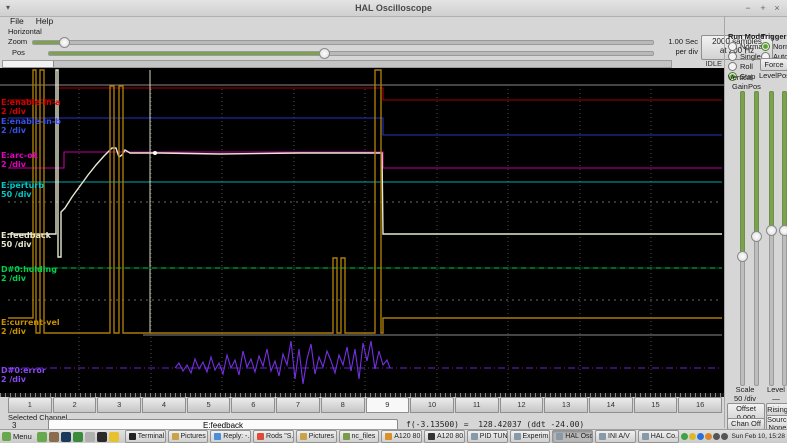  What do you see at coordinates (771, 230) in the screenshot?
I see `trigger-level-slider-handle` at bounding box center [771, 230].